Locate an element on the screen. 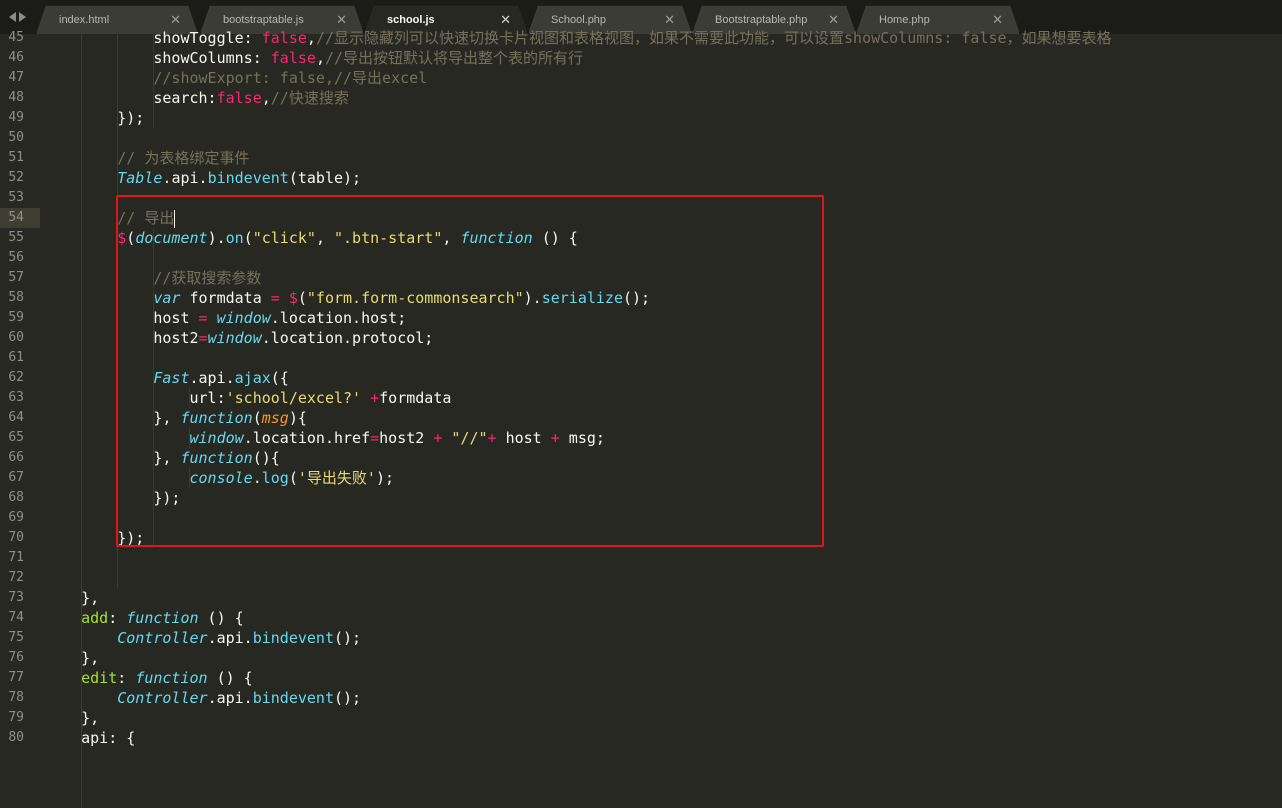 Image resolution: width=1282 pixels, height=808 pixels. code-token: //导出按钮默认将导出整个表的所有行 is located at coordinates (454, 58).